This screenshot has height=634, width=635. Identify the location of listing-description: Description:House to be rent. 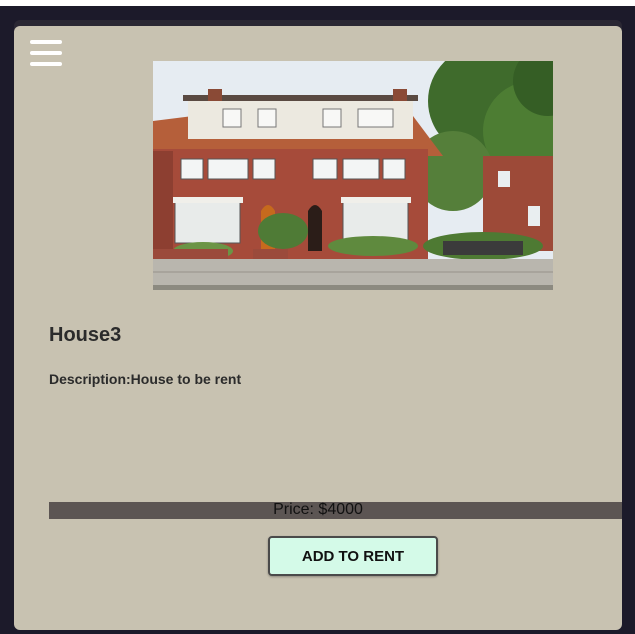
(145, 379).